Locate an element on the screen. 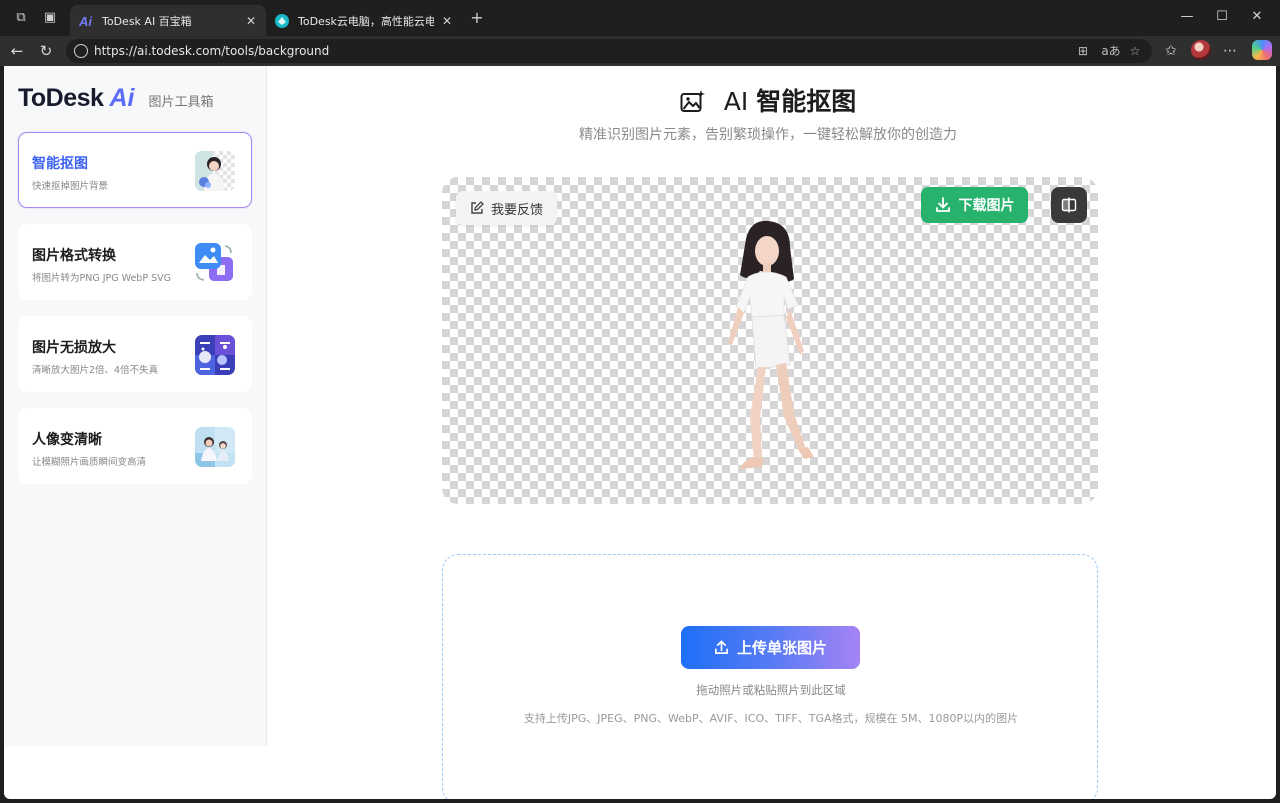 The image size is (1280, 803). maximize-icon: ☐ is located at coordinates (1222, 17).